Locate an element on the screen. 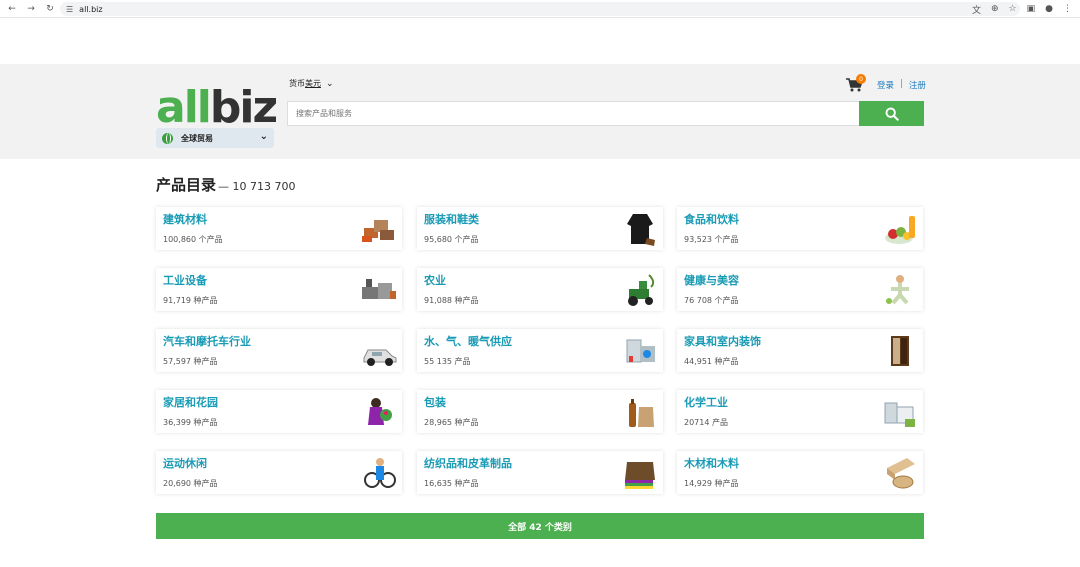 Image resolution: width=1080 pixels, height=567 pixels. catalog-total: — 10 713 700 is located at coordinates (257, 186).